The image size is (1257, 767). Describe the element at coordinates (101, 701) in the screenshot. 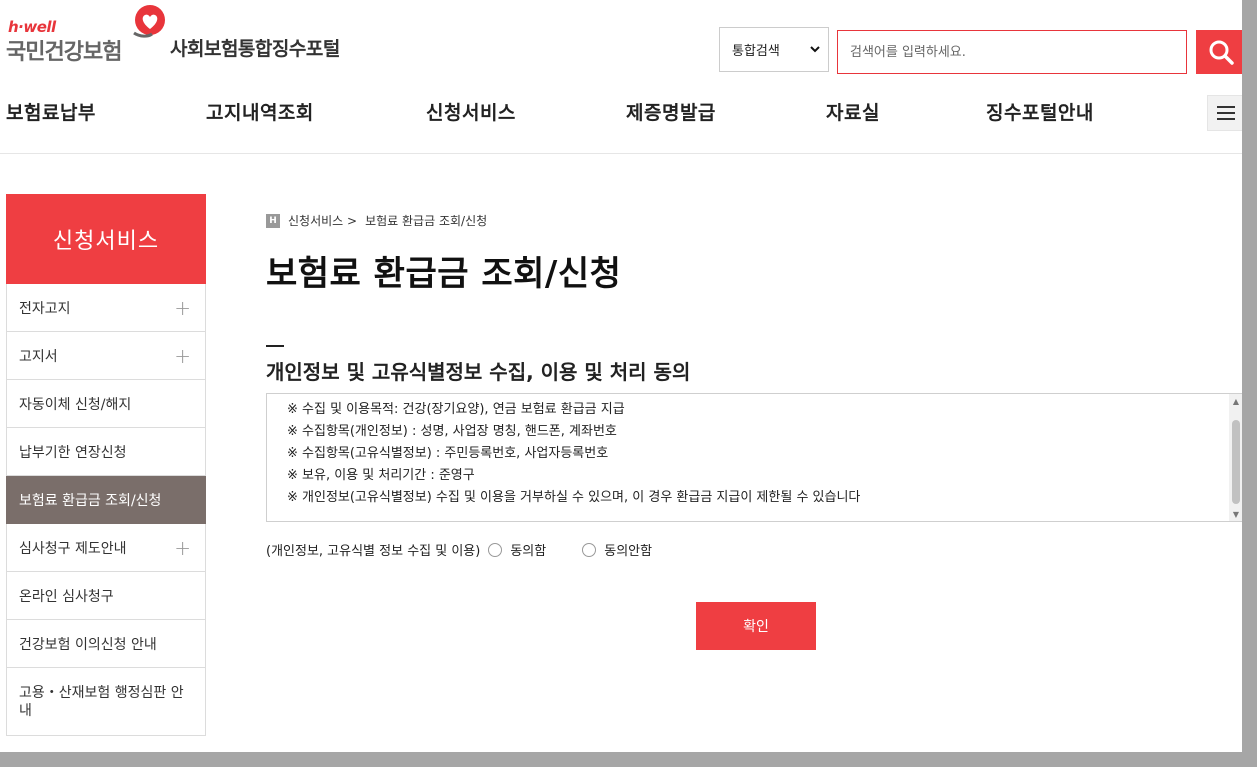

I see `side-nav-item-label: 고용・산재보험 행정심판 안내` at that location.